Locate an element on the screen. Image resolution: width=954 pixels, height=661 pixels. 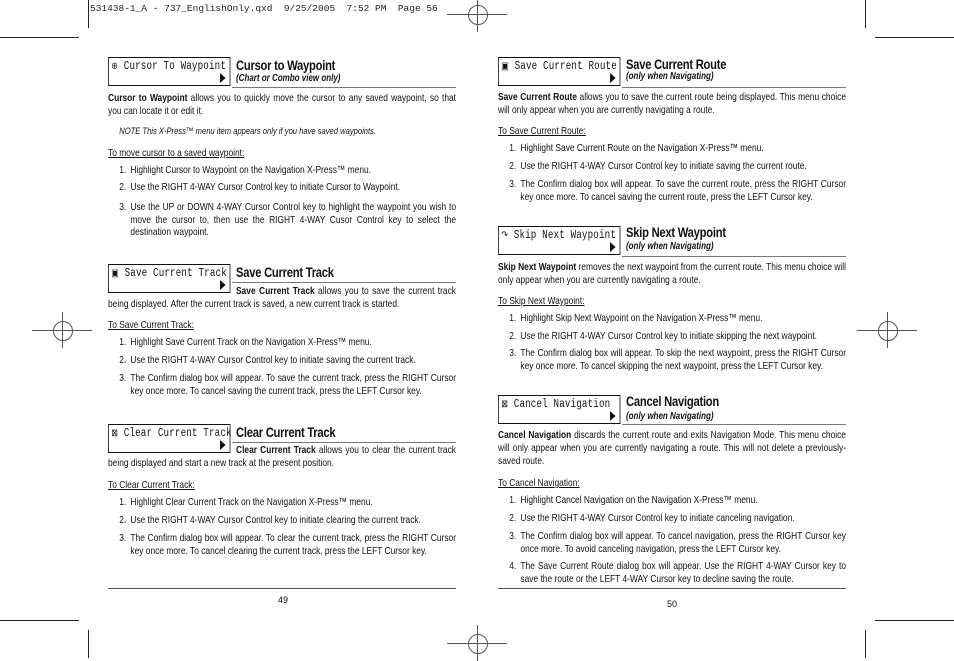
body-lead: Skip Next Waypoint is located at coordinates (537, 267).